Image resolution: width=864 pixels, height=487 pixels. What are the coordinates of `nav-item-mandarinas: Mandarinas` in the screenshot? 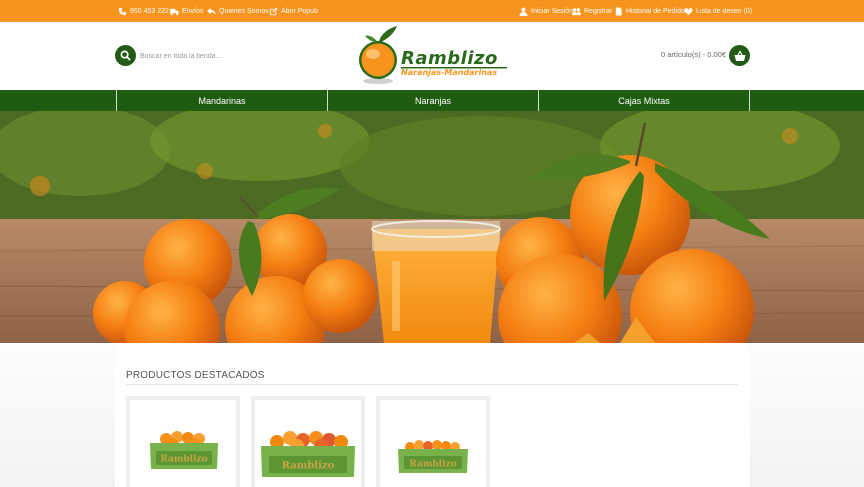 It's located at (222, 100).